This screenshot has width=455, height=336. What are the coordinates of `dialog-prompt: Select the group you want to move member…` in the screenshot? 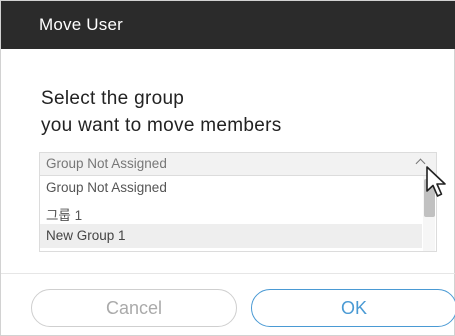 It's located at (161, 112).